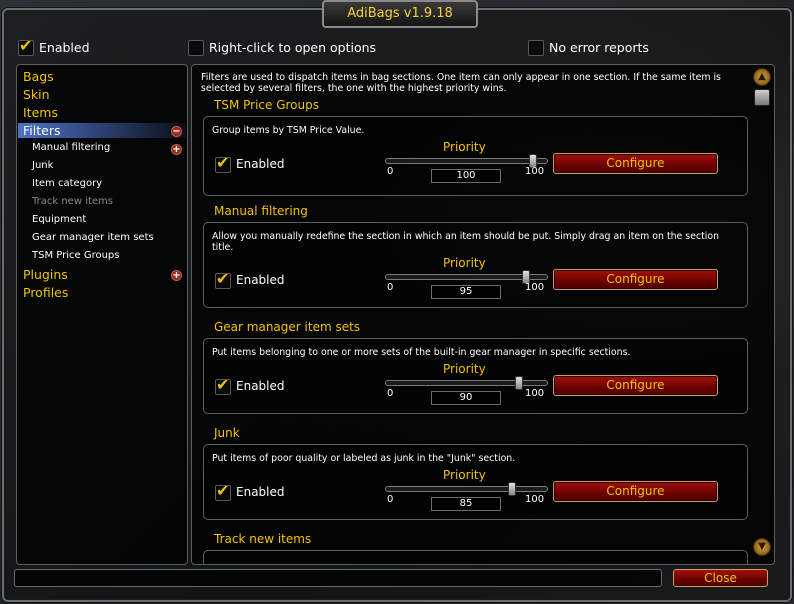  What do you see at coordinates (227, 433) in the screenshot?
I see `filter-title: Junk` at bounding box center [227, 433].